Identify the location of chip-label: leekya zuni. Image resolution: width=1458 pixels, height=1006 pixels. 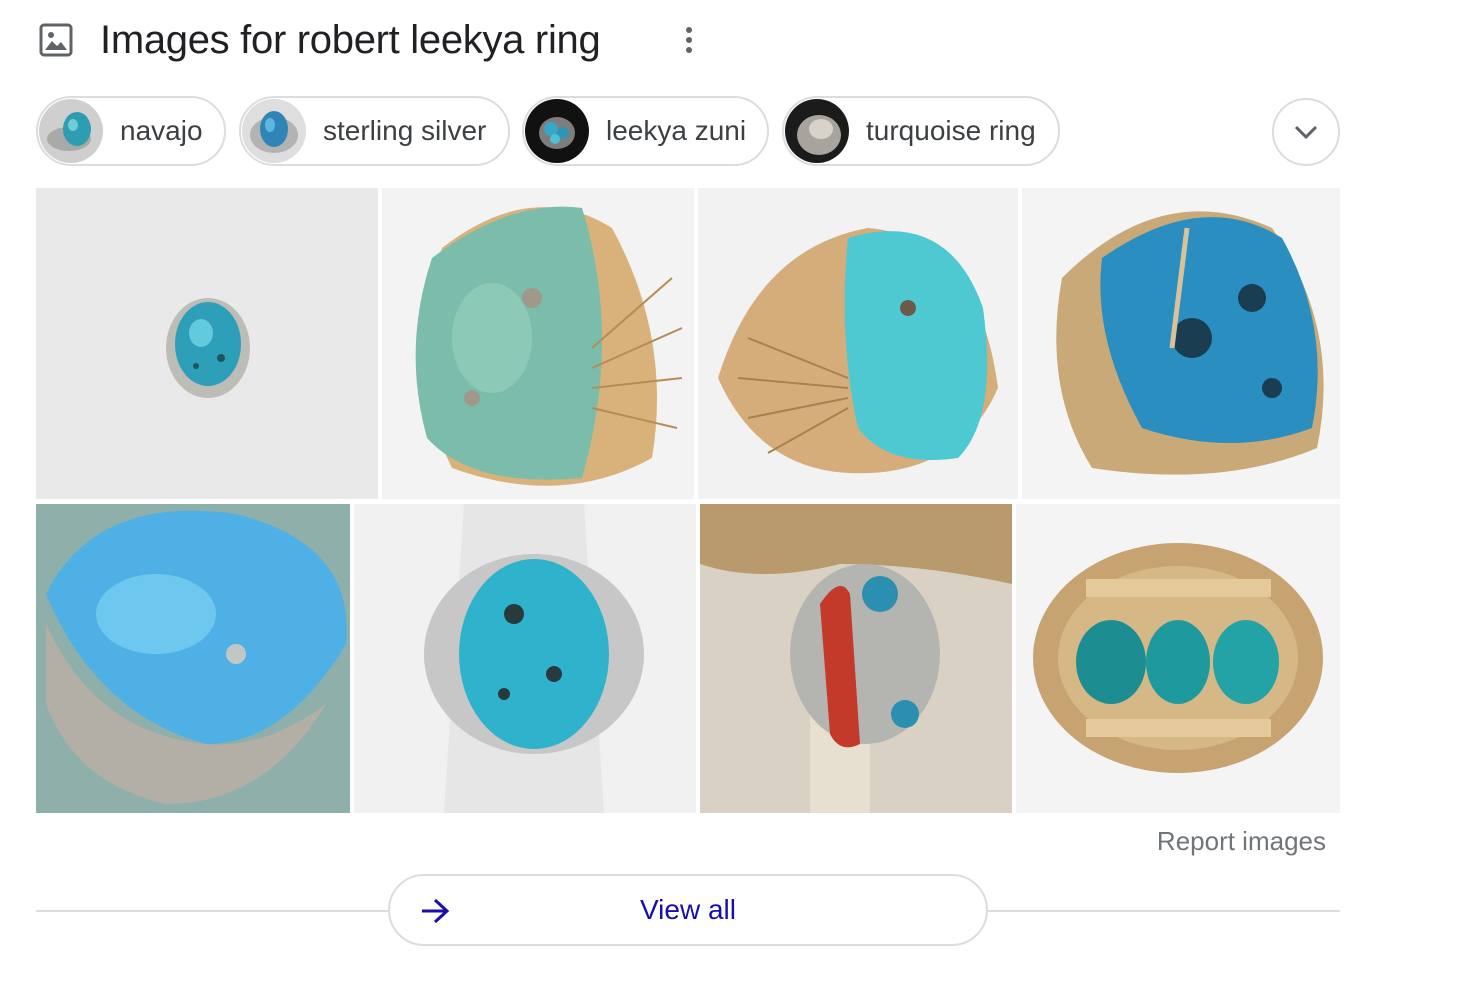
(676, 130).